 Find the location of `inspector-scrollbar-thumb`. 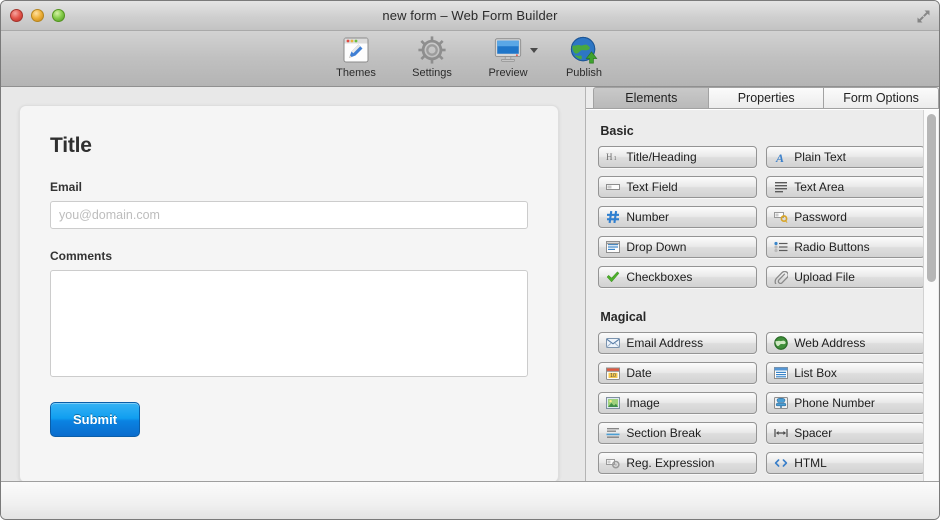

inspector-scrollbar-thumb is located at coordinates (931, 198).